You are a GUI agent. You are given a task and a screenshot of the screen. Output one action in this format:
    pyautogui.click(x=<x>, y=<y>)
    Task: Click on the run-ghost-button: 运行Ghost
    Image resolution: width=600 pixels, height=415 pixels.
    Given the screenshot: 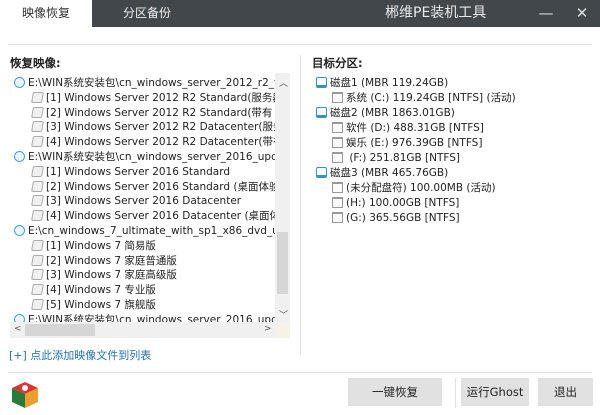 What is the action you would take?
    pyautogui.click(x=495, y=392)
    